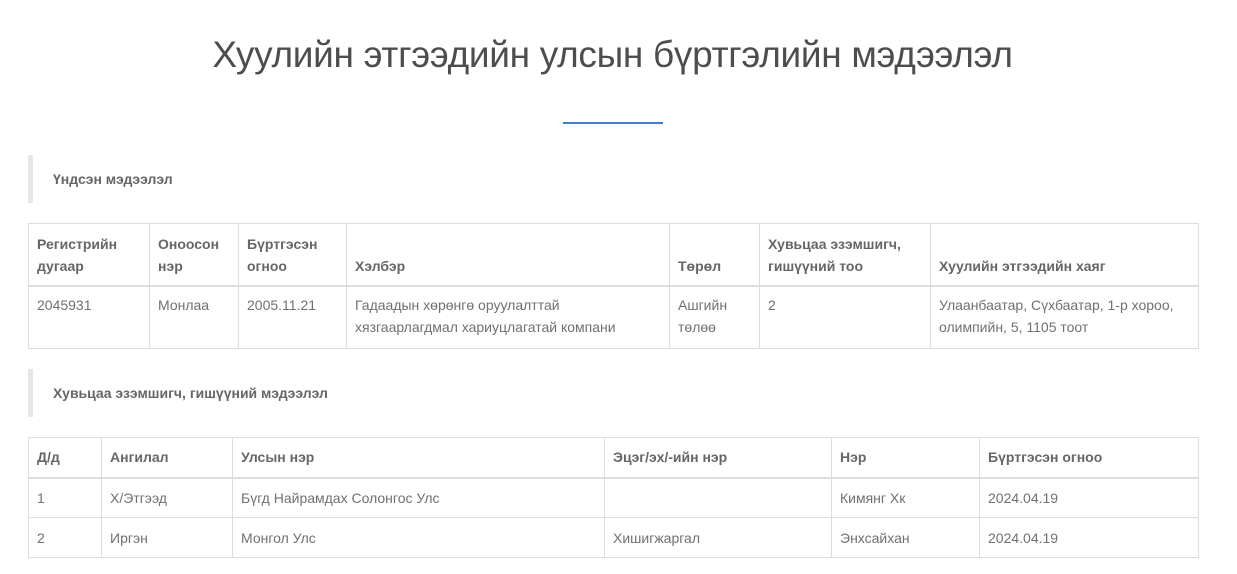 This screenshot has width=1237, height=574. Describe the element at coordinates (167, 537) in the screenshot. I see `cell-category: Иргэн` at that location.